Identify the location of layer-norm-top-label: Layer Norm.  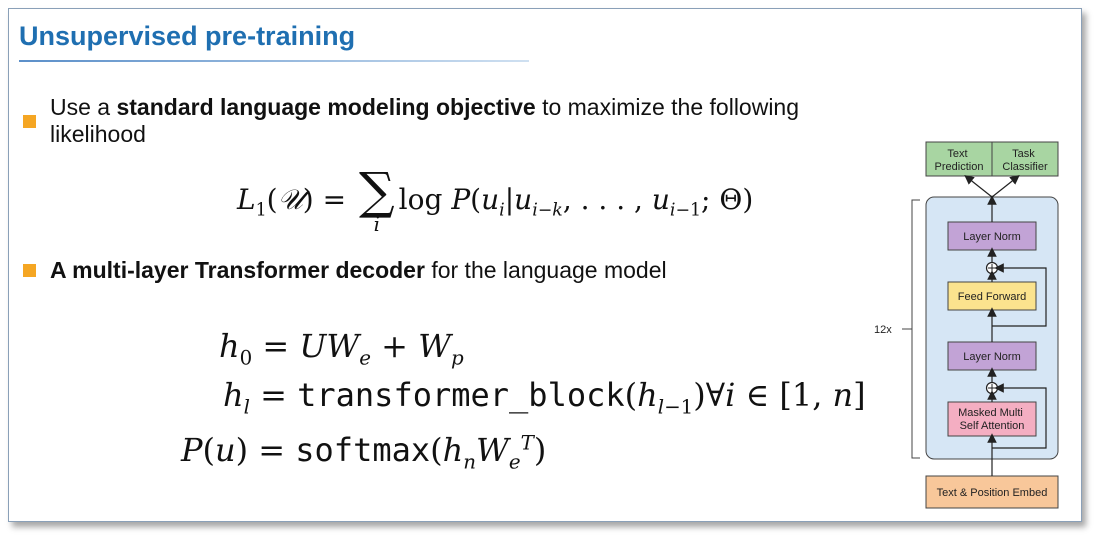
(991, 237).